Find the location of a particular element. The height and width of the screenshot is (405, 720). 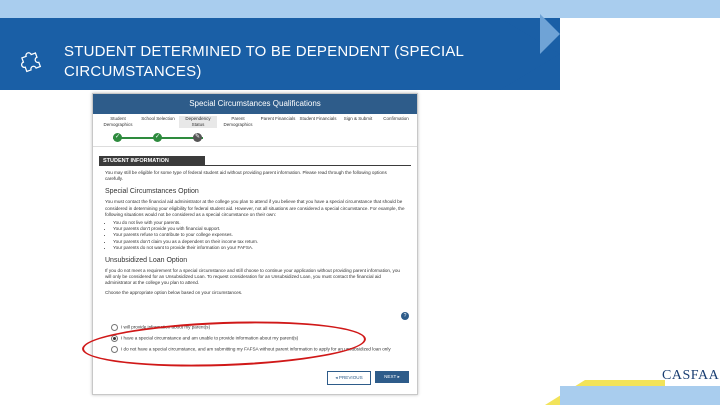

bottom-accent-strip is located at coordinates (640, 395).